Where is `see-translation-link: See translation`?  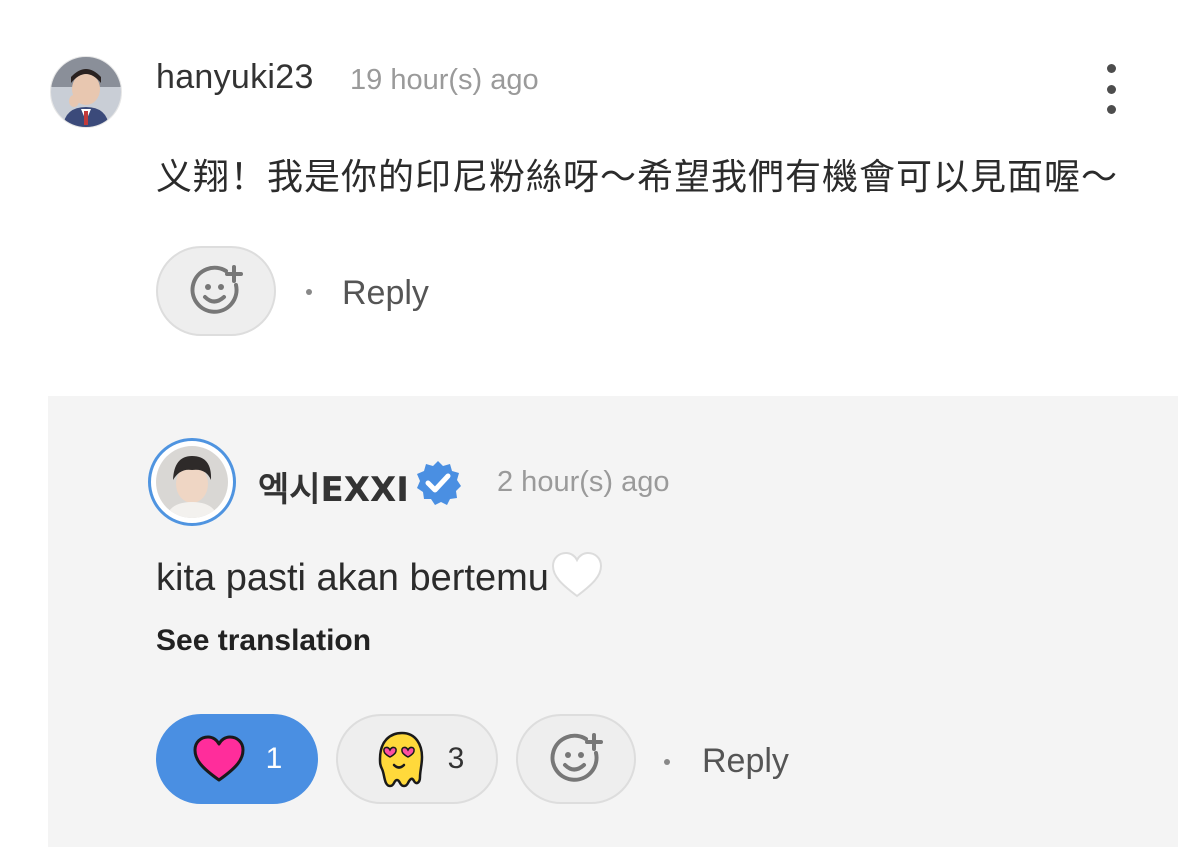
see-translation-link: See translation is located at coordinates (263, 641).